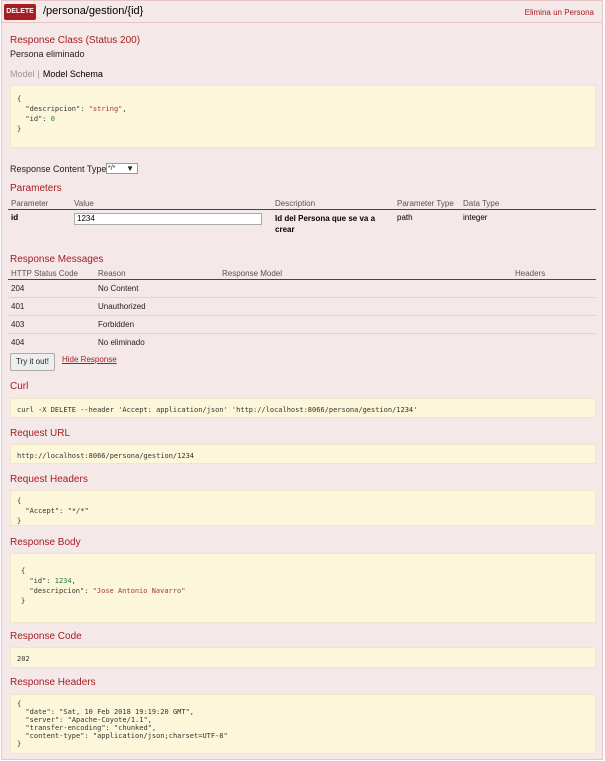 The height and width of the screenshot is (761, 605). Describe the element at coordinates (303, 116) in the screenshot. I see `model-schema-box: { "descripcion": "string", "id": 0 }` at that location.